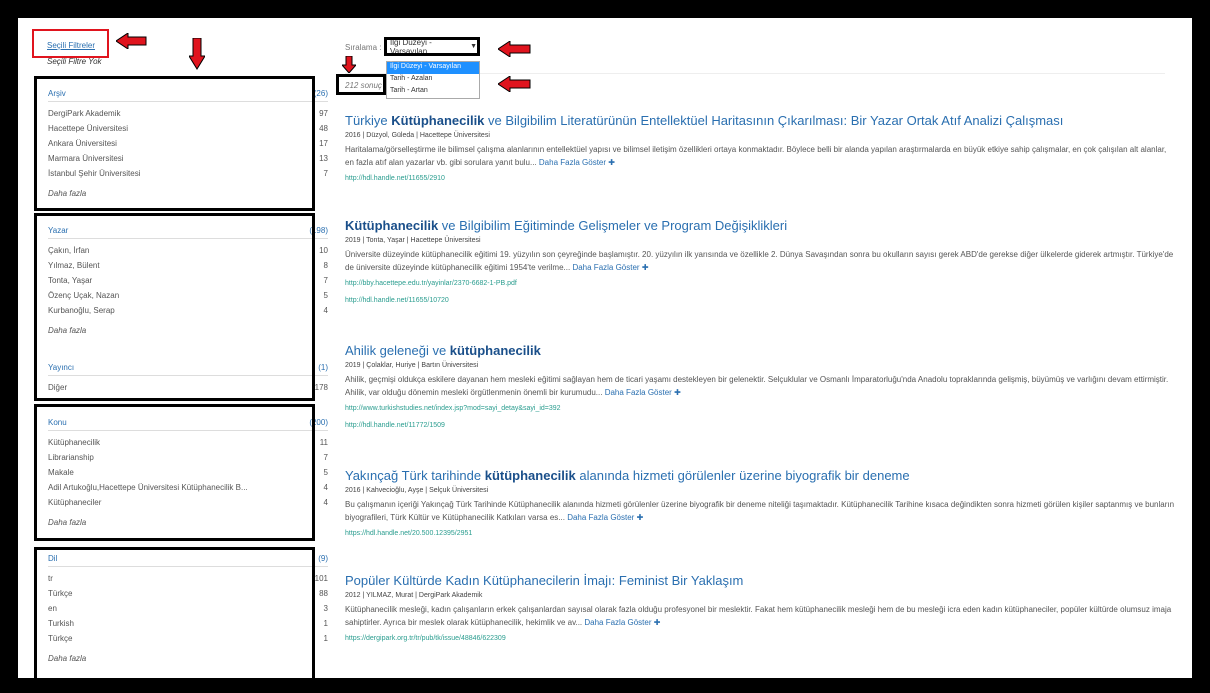  What do you see at coordinates (760, 300) in the screenshot?
I see `result-link: http://hdl.handle.net/11655/10720` at bounding box center [760, 300].